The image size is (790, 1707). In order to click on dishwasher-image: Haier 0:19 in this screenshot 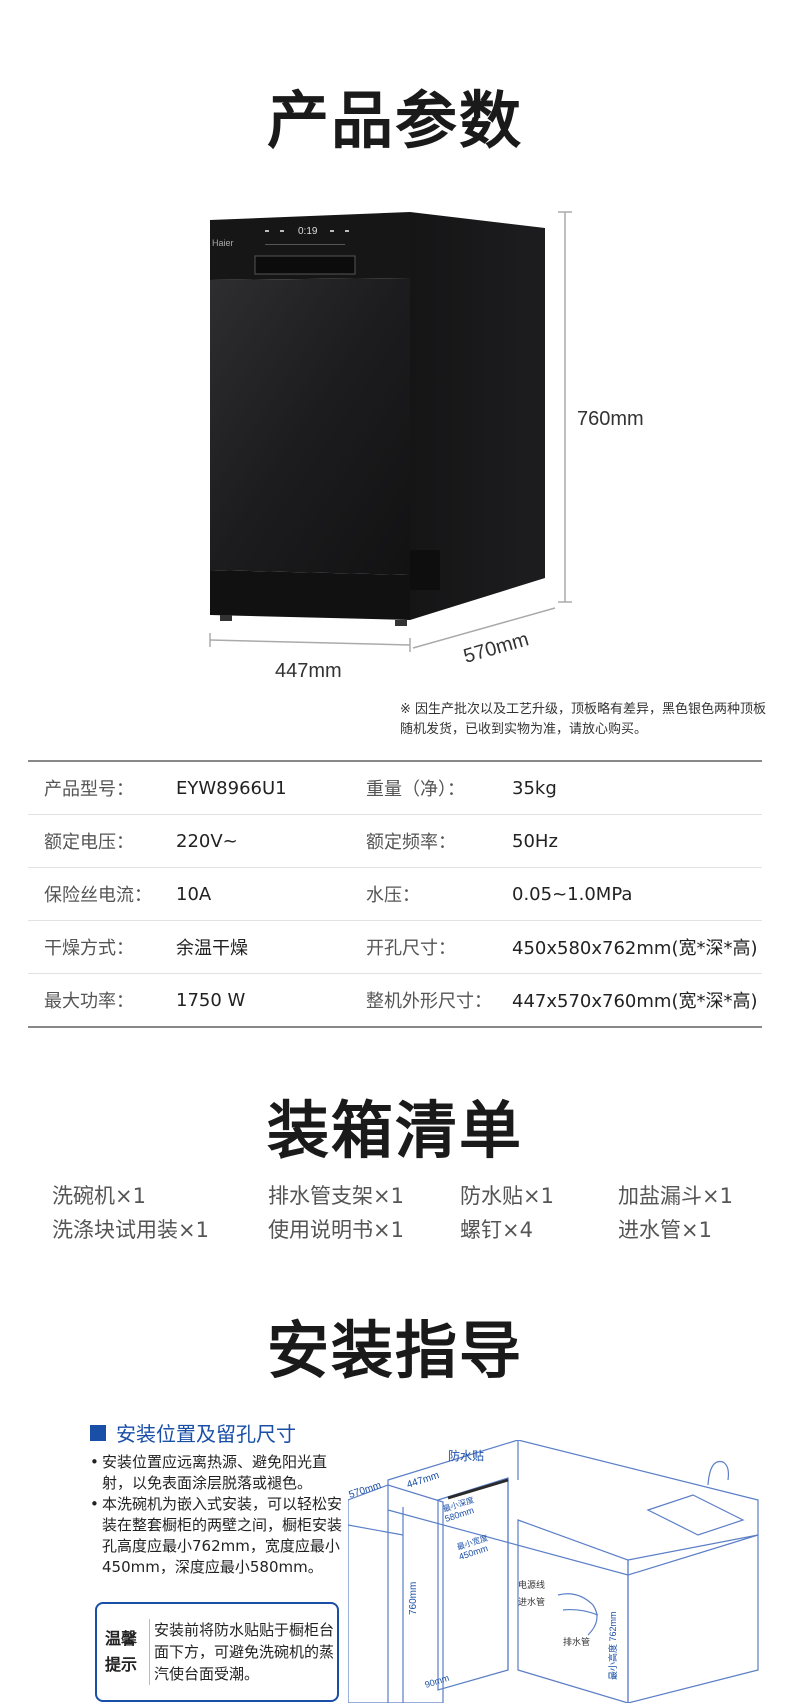, I will do `click(390, 431)`.